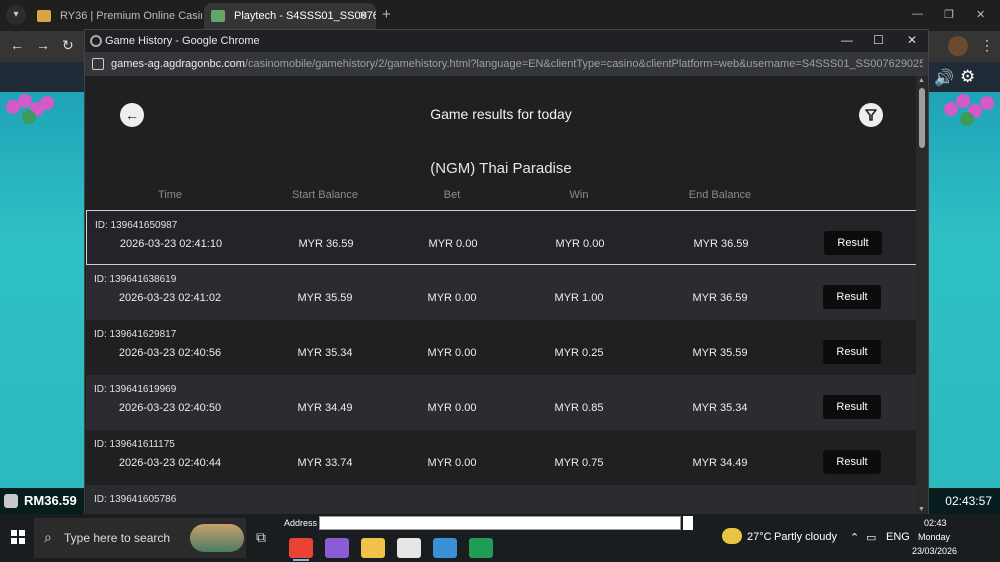  I want to click on wallet-icon, so click(11, 501).